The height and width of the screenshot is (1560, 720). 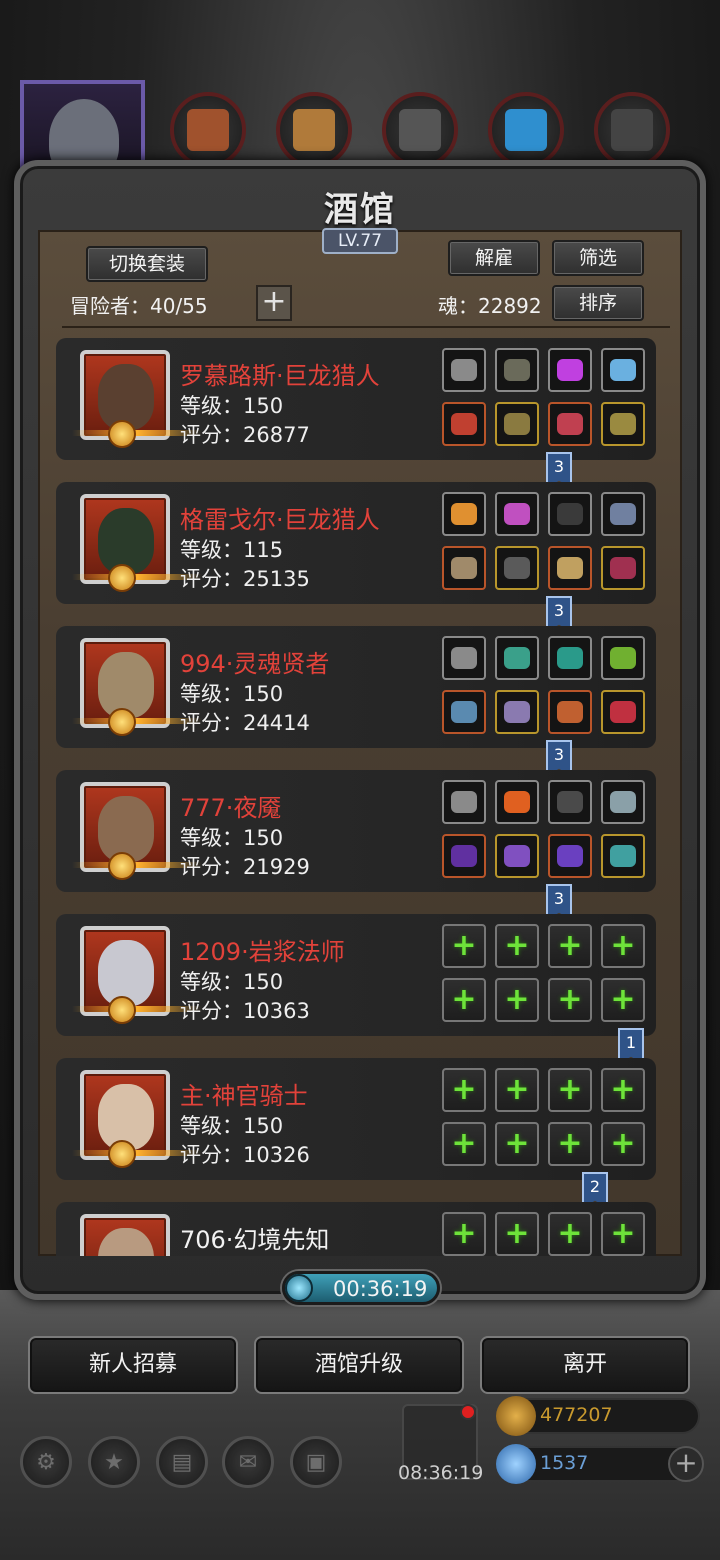 I want to click on soul-count: 魂：22892, so click(x=490, y=306).